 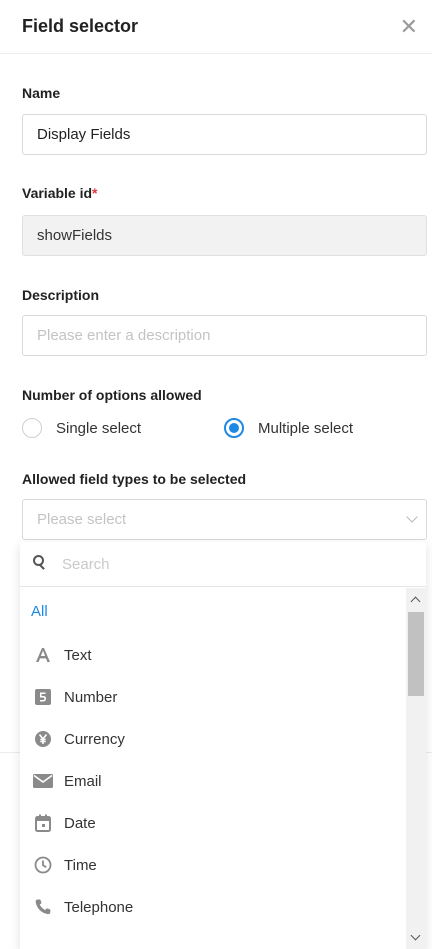 I want to click on field-types-placeholder: Please select, so click(x=82, y=519).